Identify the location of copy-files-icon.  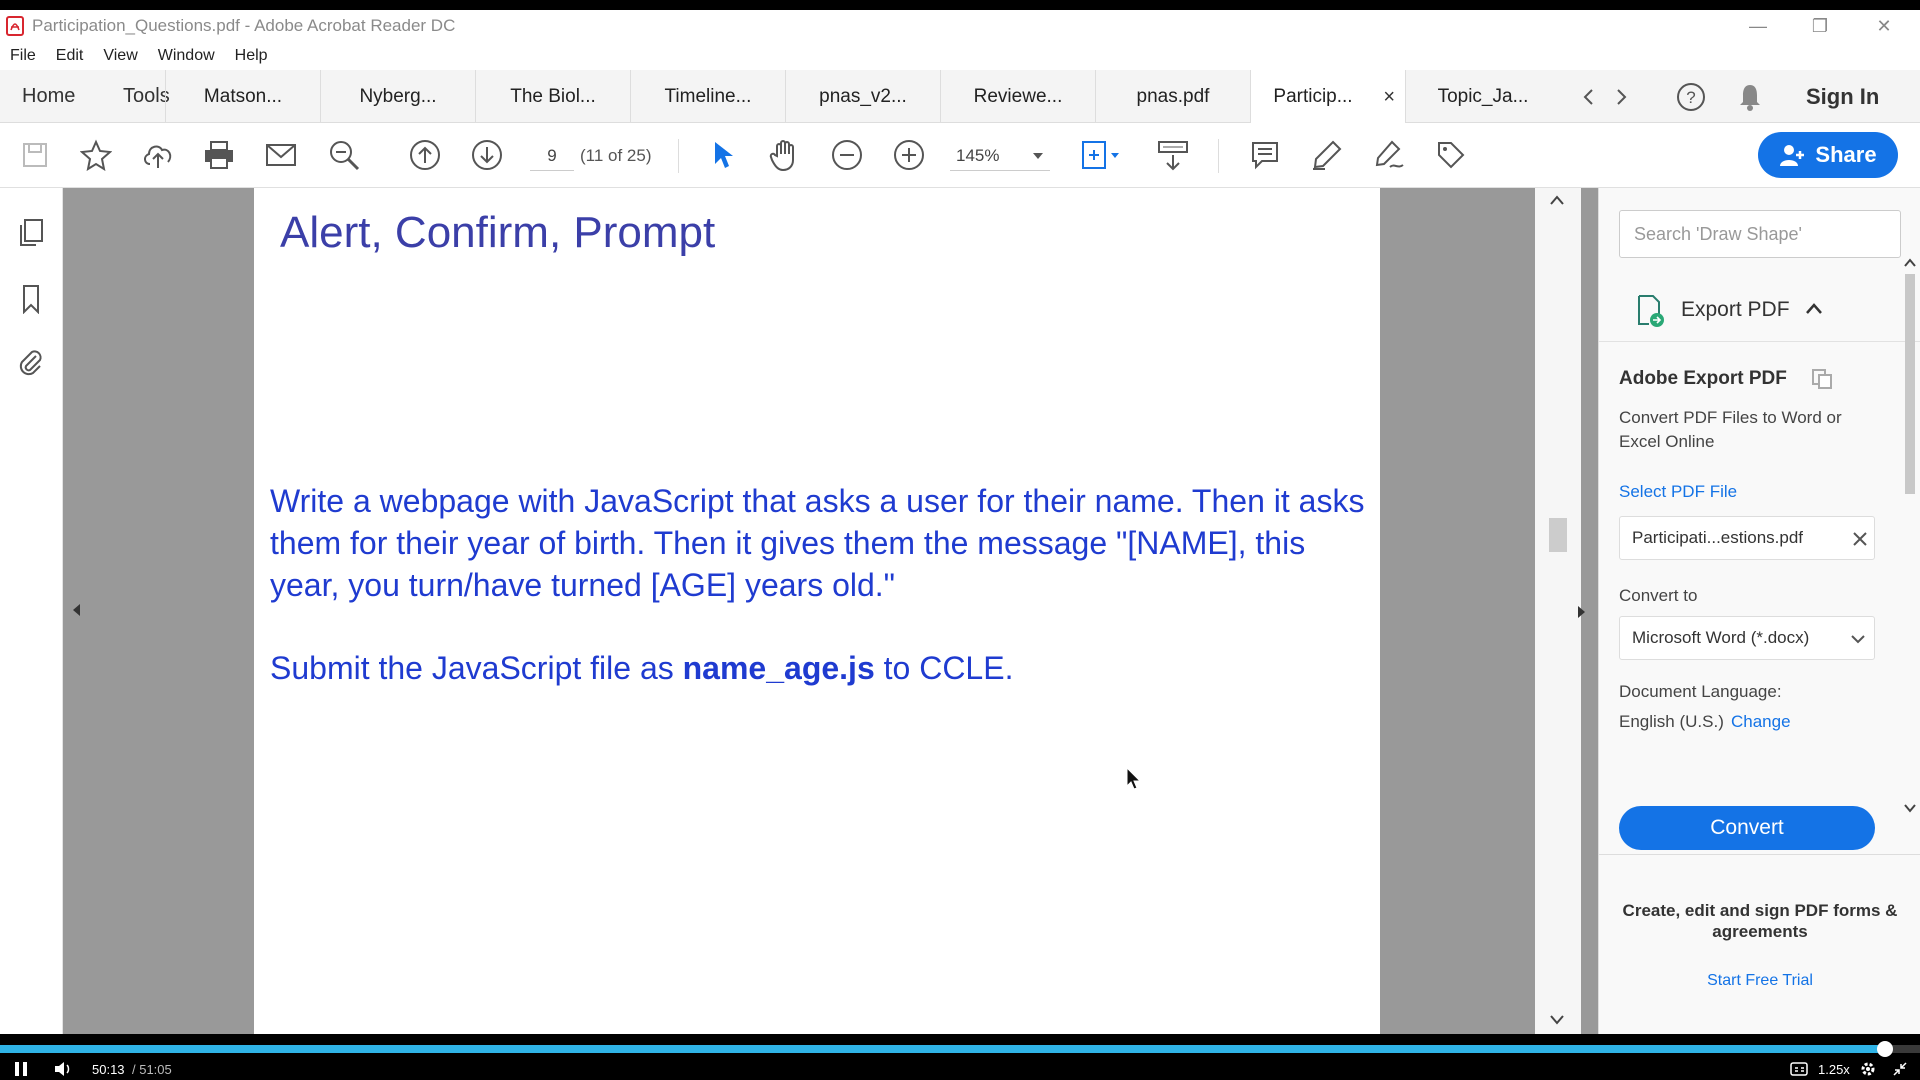
(1823, 379).